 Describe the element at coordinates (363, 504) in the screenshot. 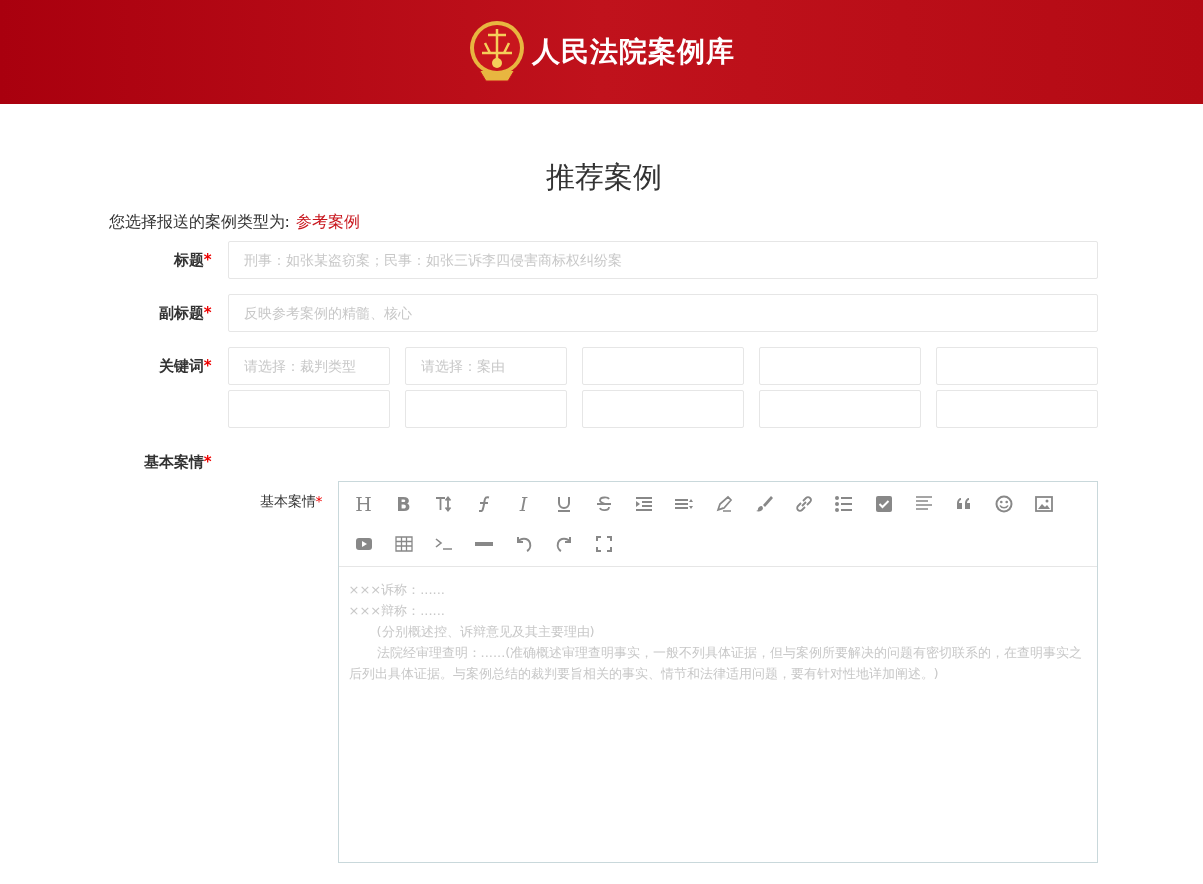

I see `toolbar-button: H` at that location.